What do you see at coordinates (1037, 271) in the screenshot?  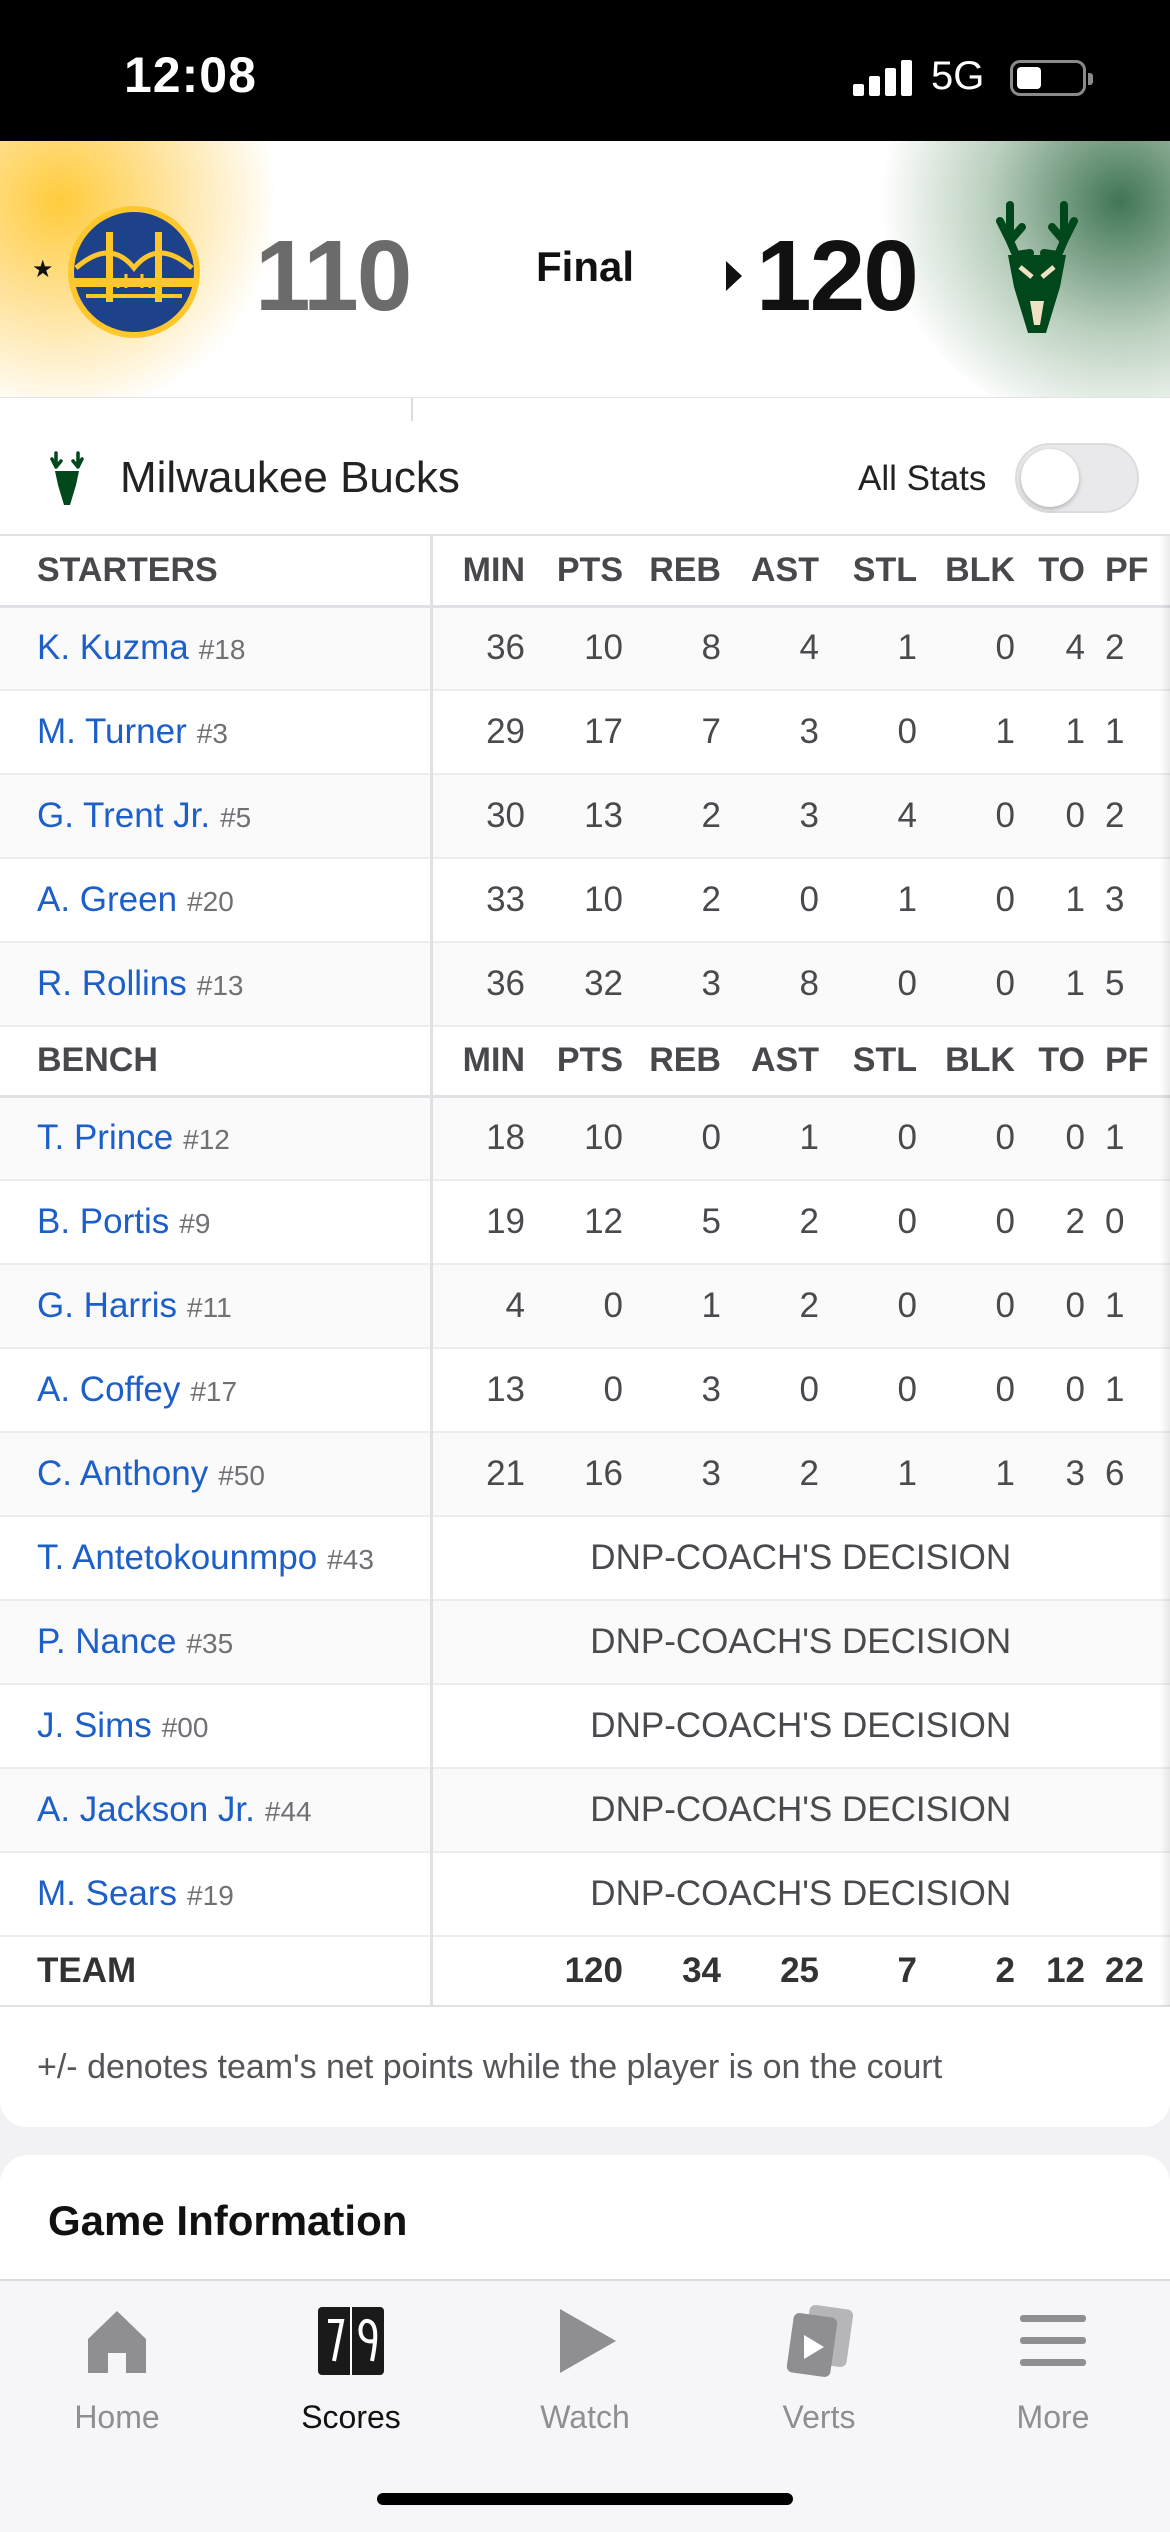 I see `bucks-logo` at bounding box center [1037, 271].